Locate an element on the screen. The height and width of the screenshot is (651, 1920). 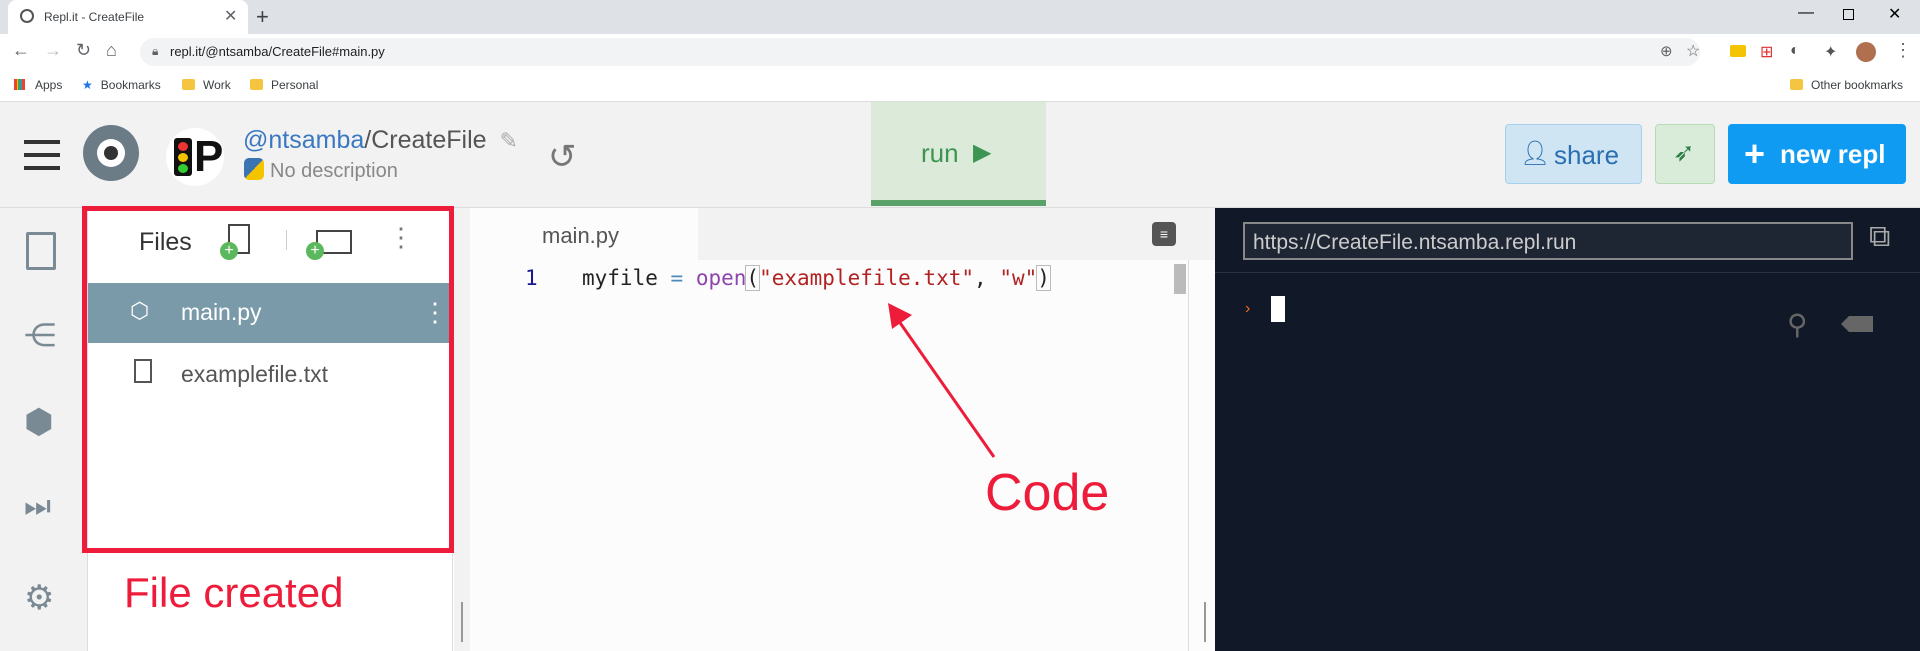
python-icon is located at coordinates (254, 169).